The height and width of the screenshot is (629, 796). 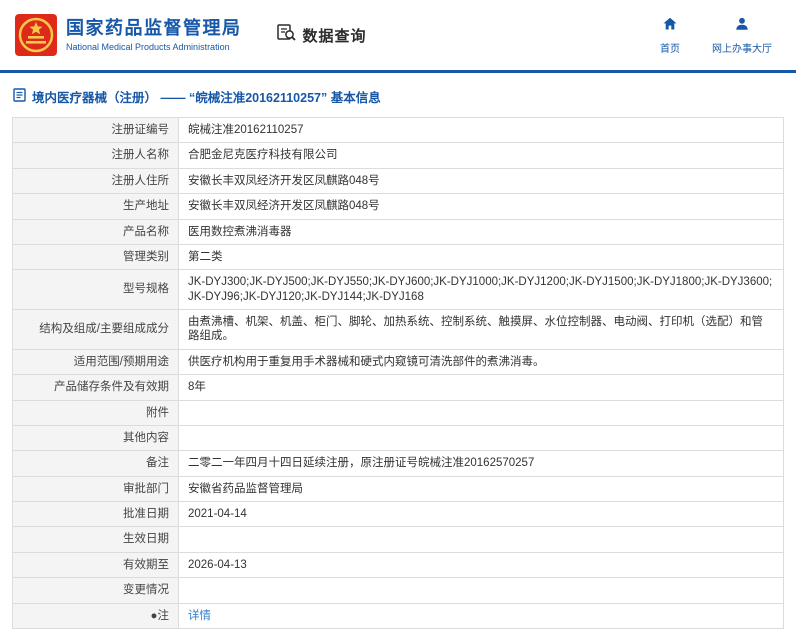 I want to click on row-label: 其他内容, so click(x=95, y=438).